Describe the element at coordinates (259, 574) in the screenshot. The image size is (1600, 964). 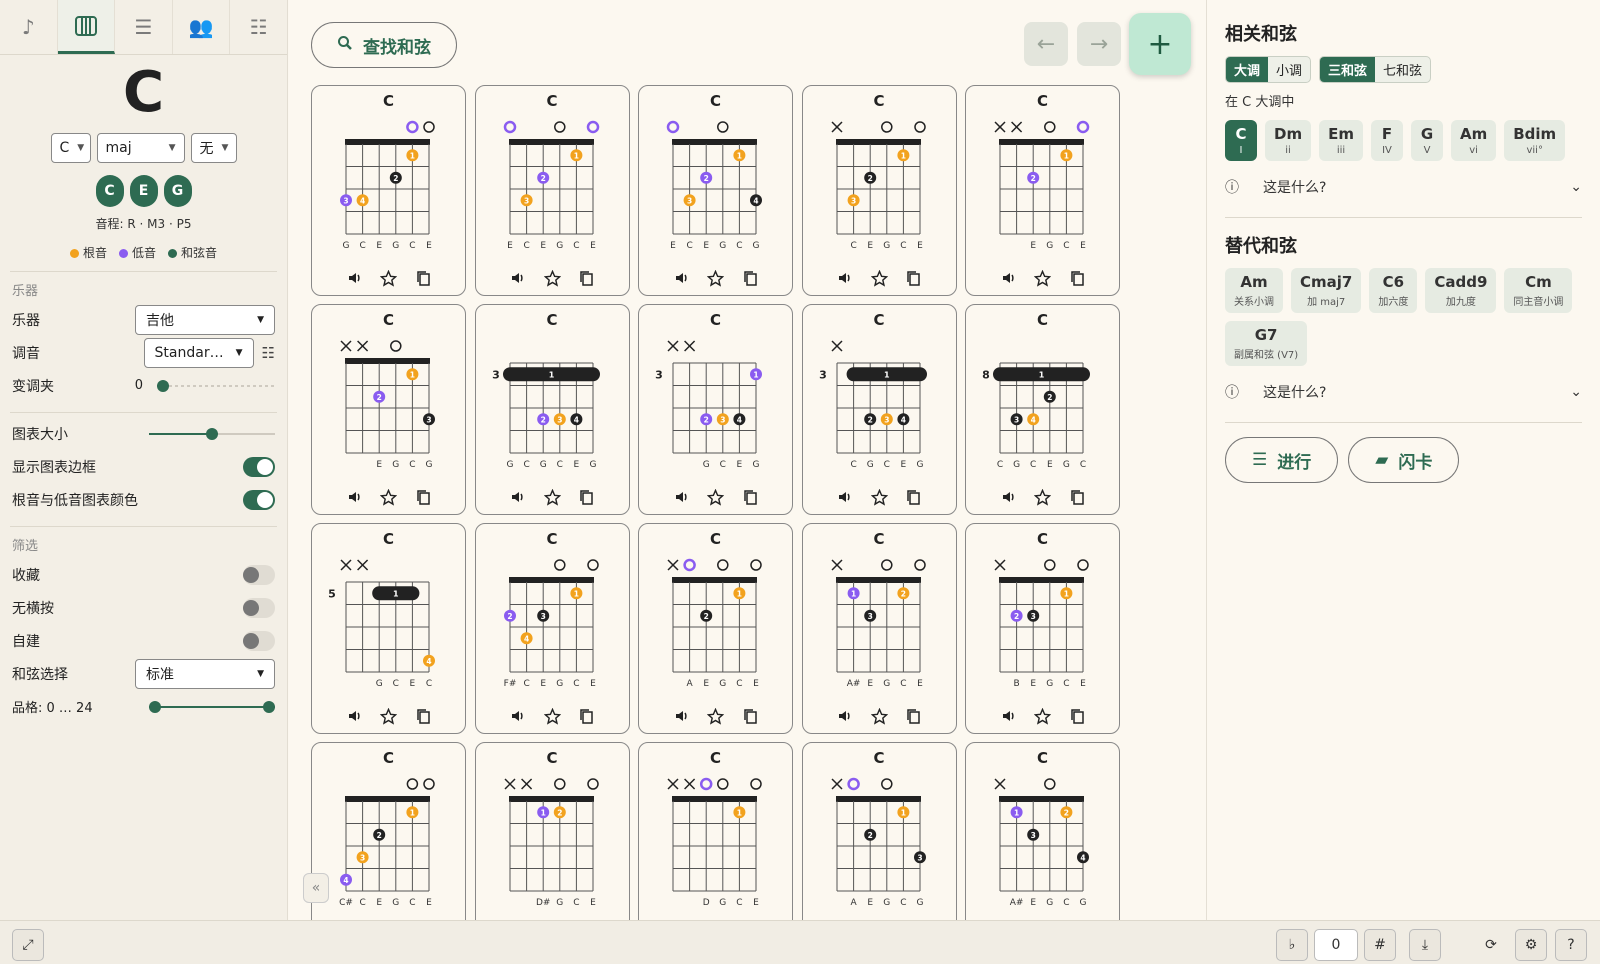
I see `favorites-toggle` at that location.